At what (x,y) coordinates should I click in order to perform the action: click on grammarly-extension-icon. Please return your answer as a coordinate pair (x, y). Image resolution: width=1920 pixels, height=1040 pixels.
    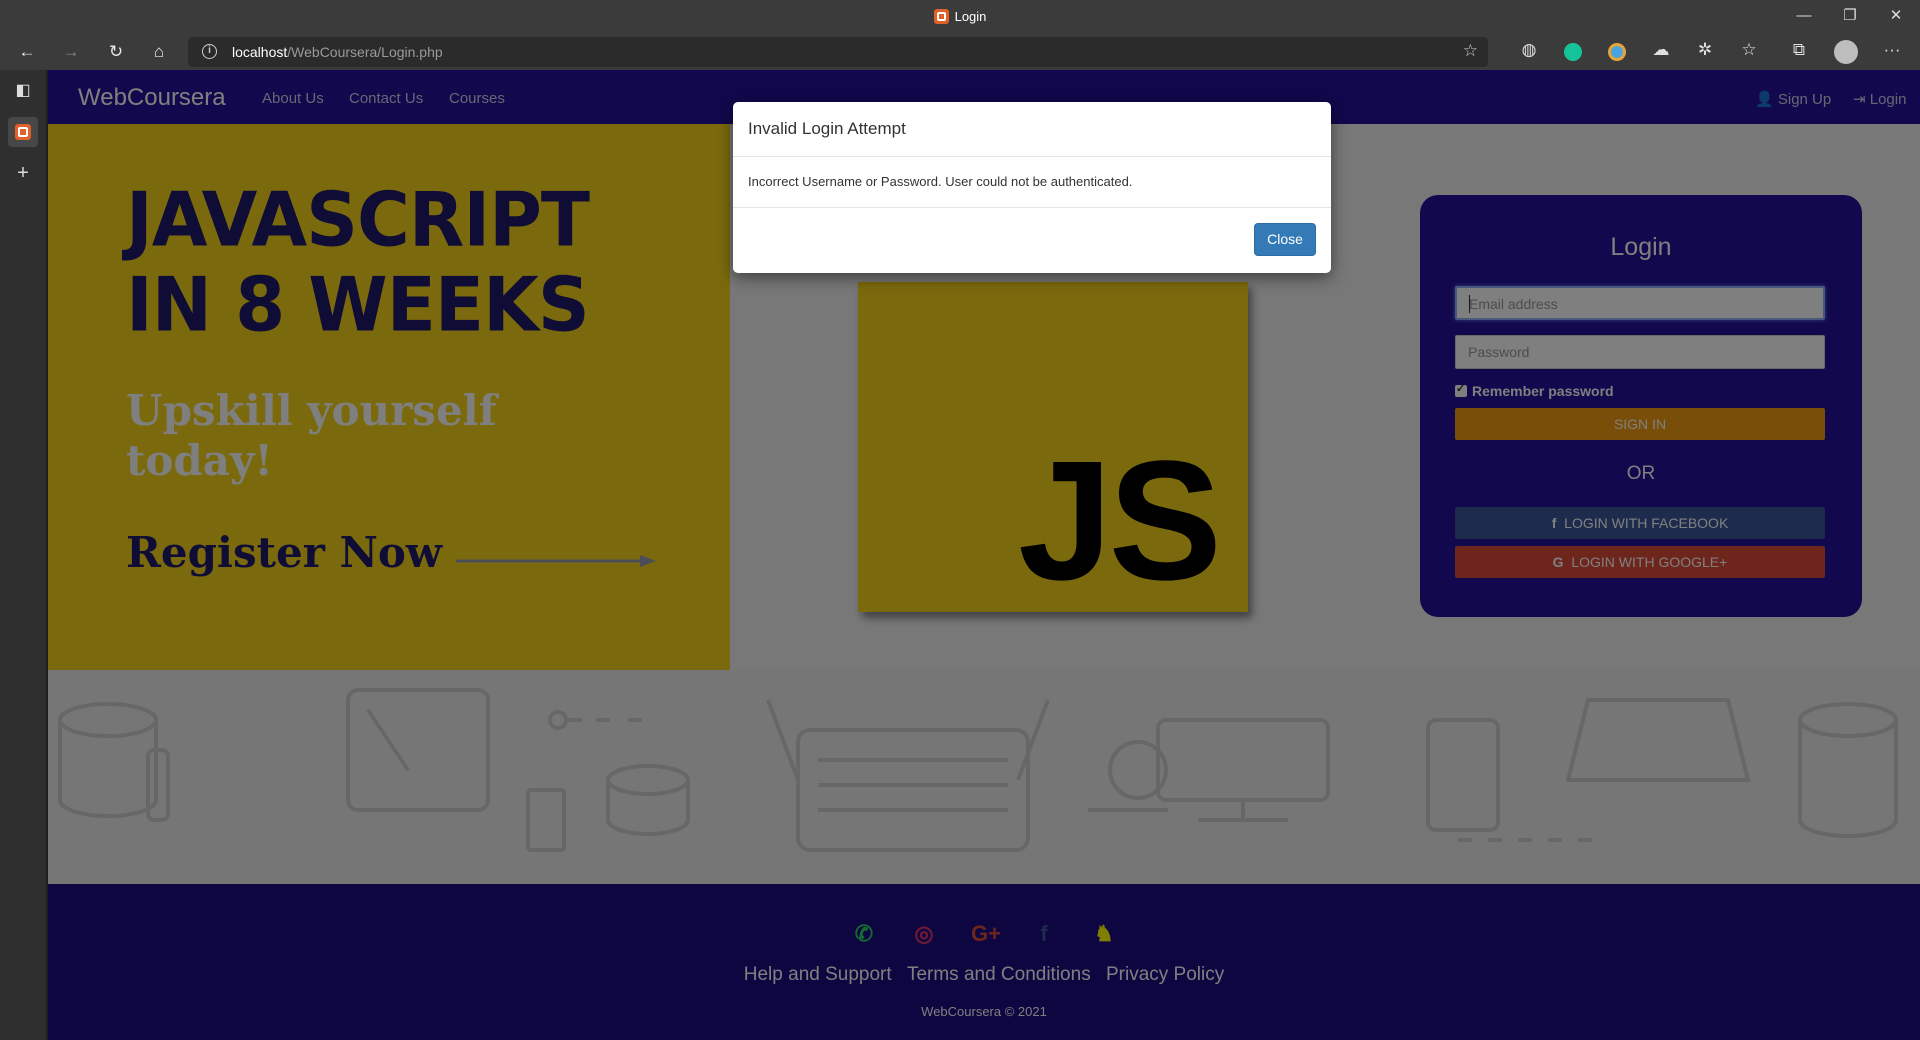
    Looking at the image, I should click on (1573, 52).